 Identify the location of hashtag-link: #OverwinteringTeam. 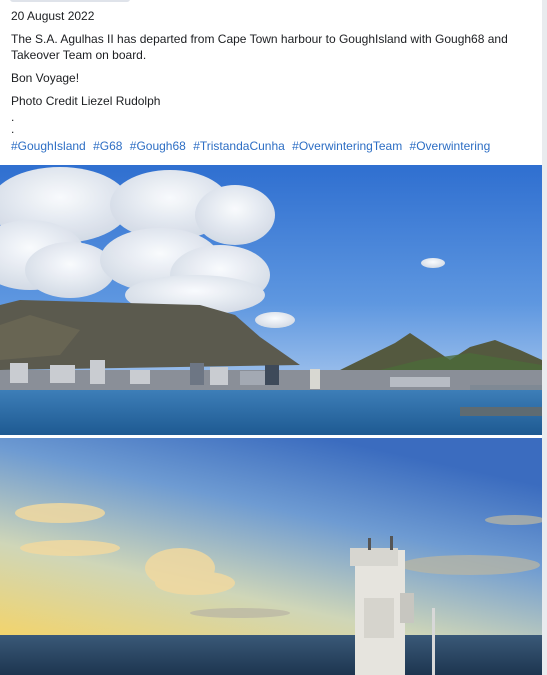
(347, 146).